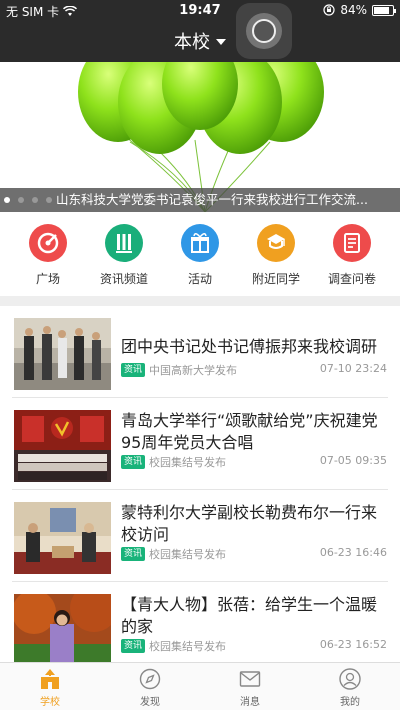 This screenshot has width=400, height=710. I want to click on status-bar: 无 SIM 卡 19:47 84%, so click(200, 10).